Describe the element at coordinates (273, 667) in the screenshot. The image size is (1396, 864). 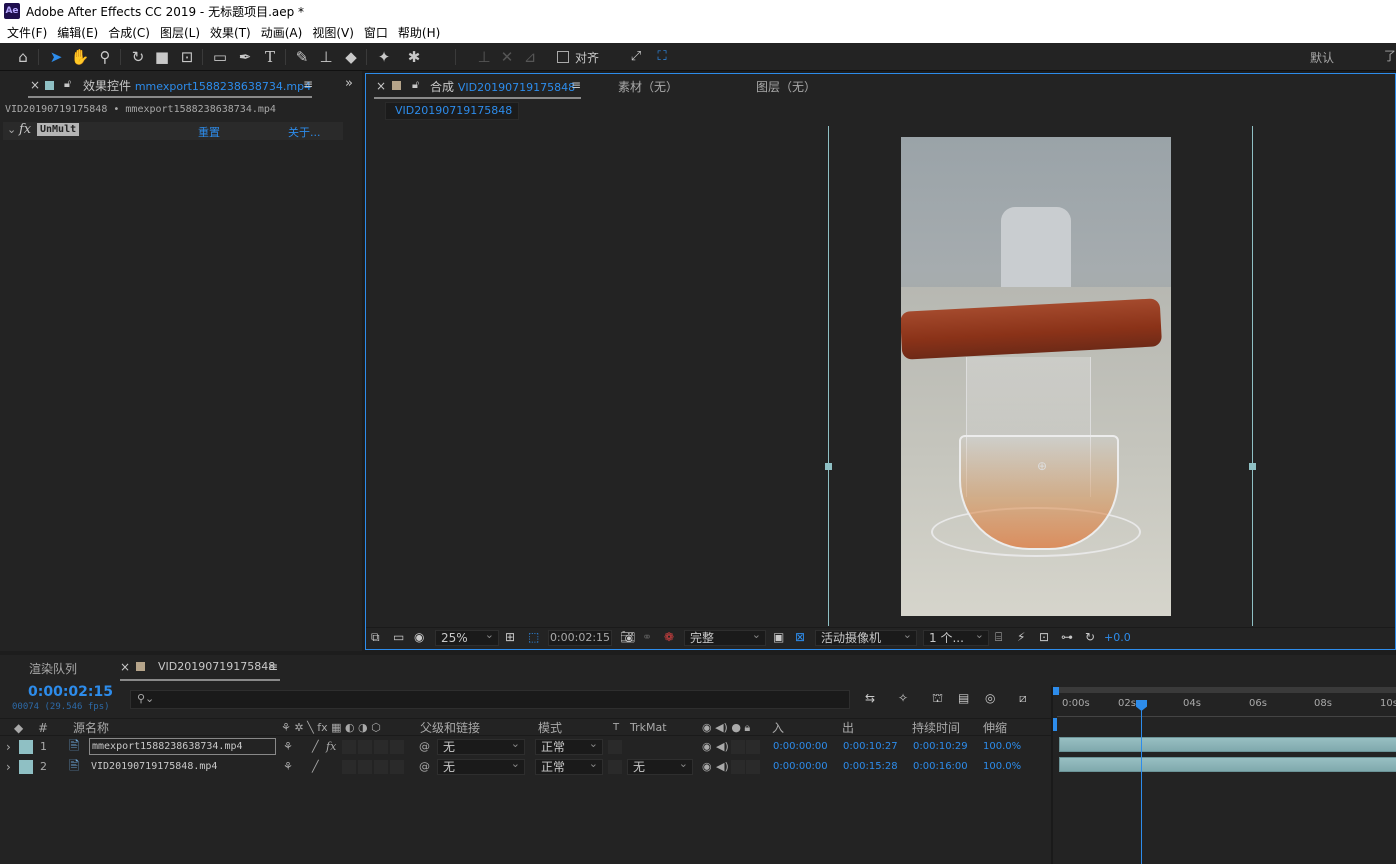
I see `timeline-panel-menu-icon: ≡` at that location.